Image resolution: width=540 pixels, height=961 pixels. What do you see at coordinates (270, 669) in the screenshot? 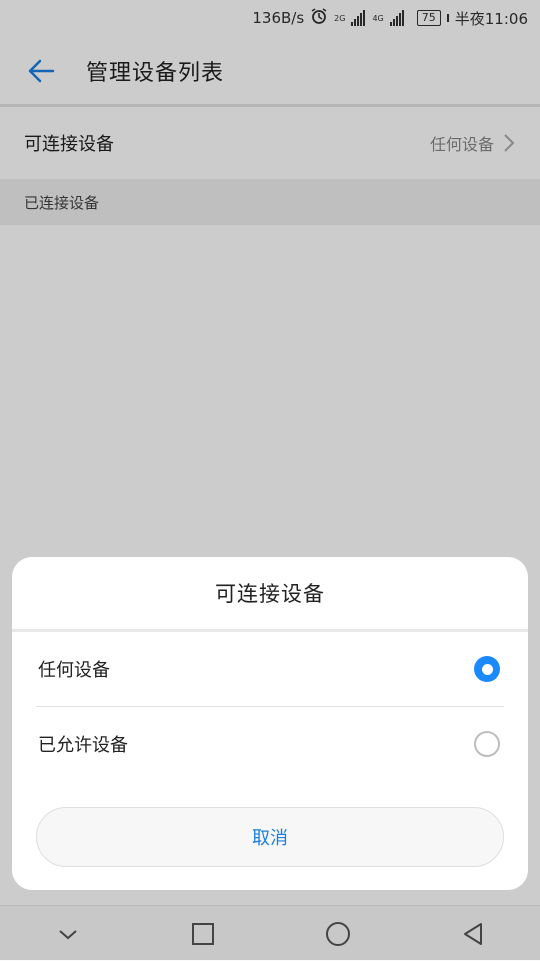
I see `option-any-device: 任何设备` at bounding box center [270, 669].